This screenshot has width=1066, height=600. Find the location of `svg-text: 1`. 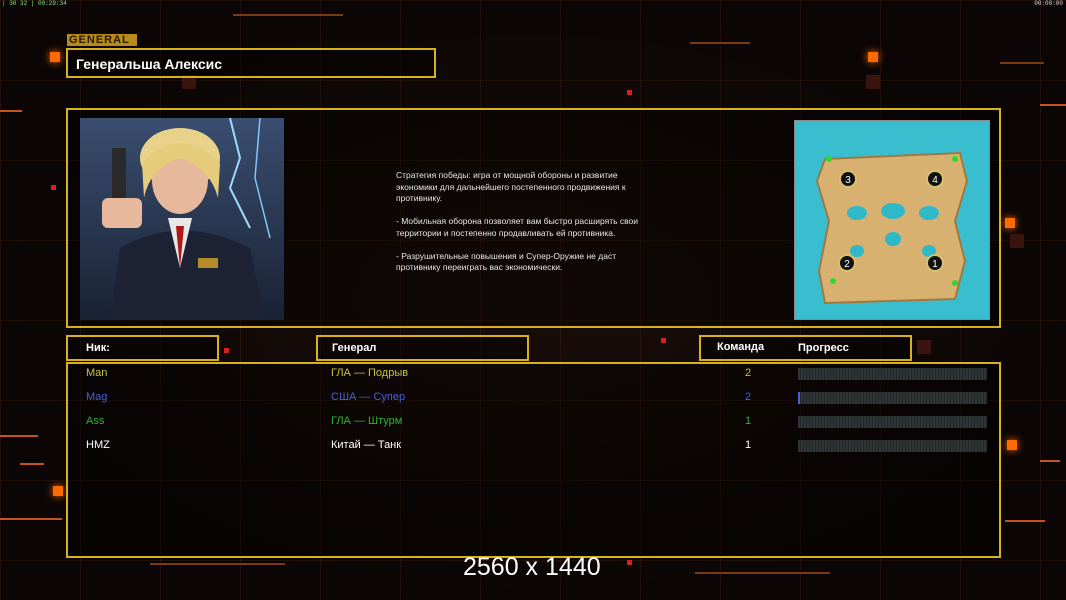

svg-text: 1 is located at coordinates (935, 264).